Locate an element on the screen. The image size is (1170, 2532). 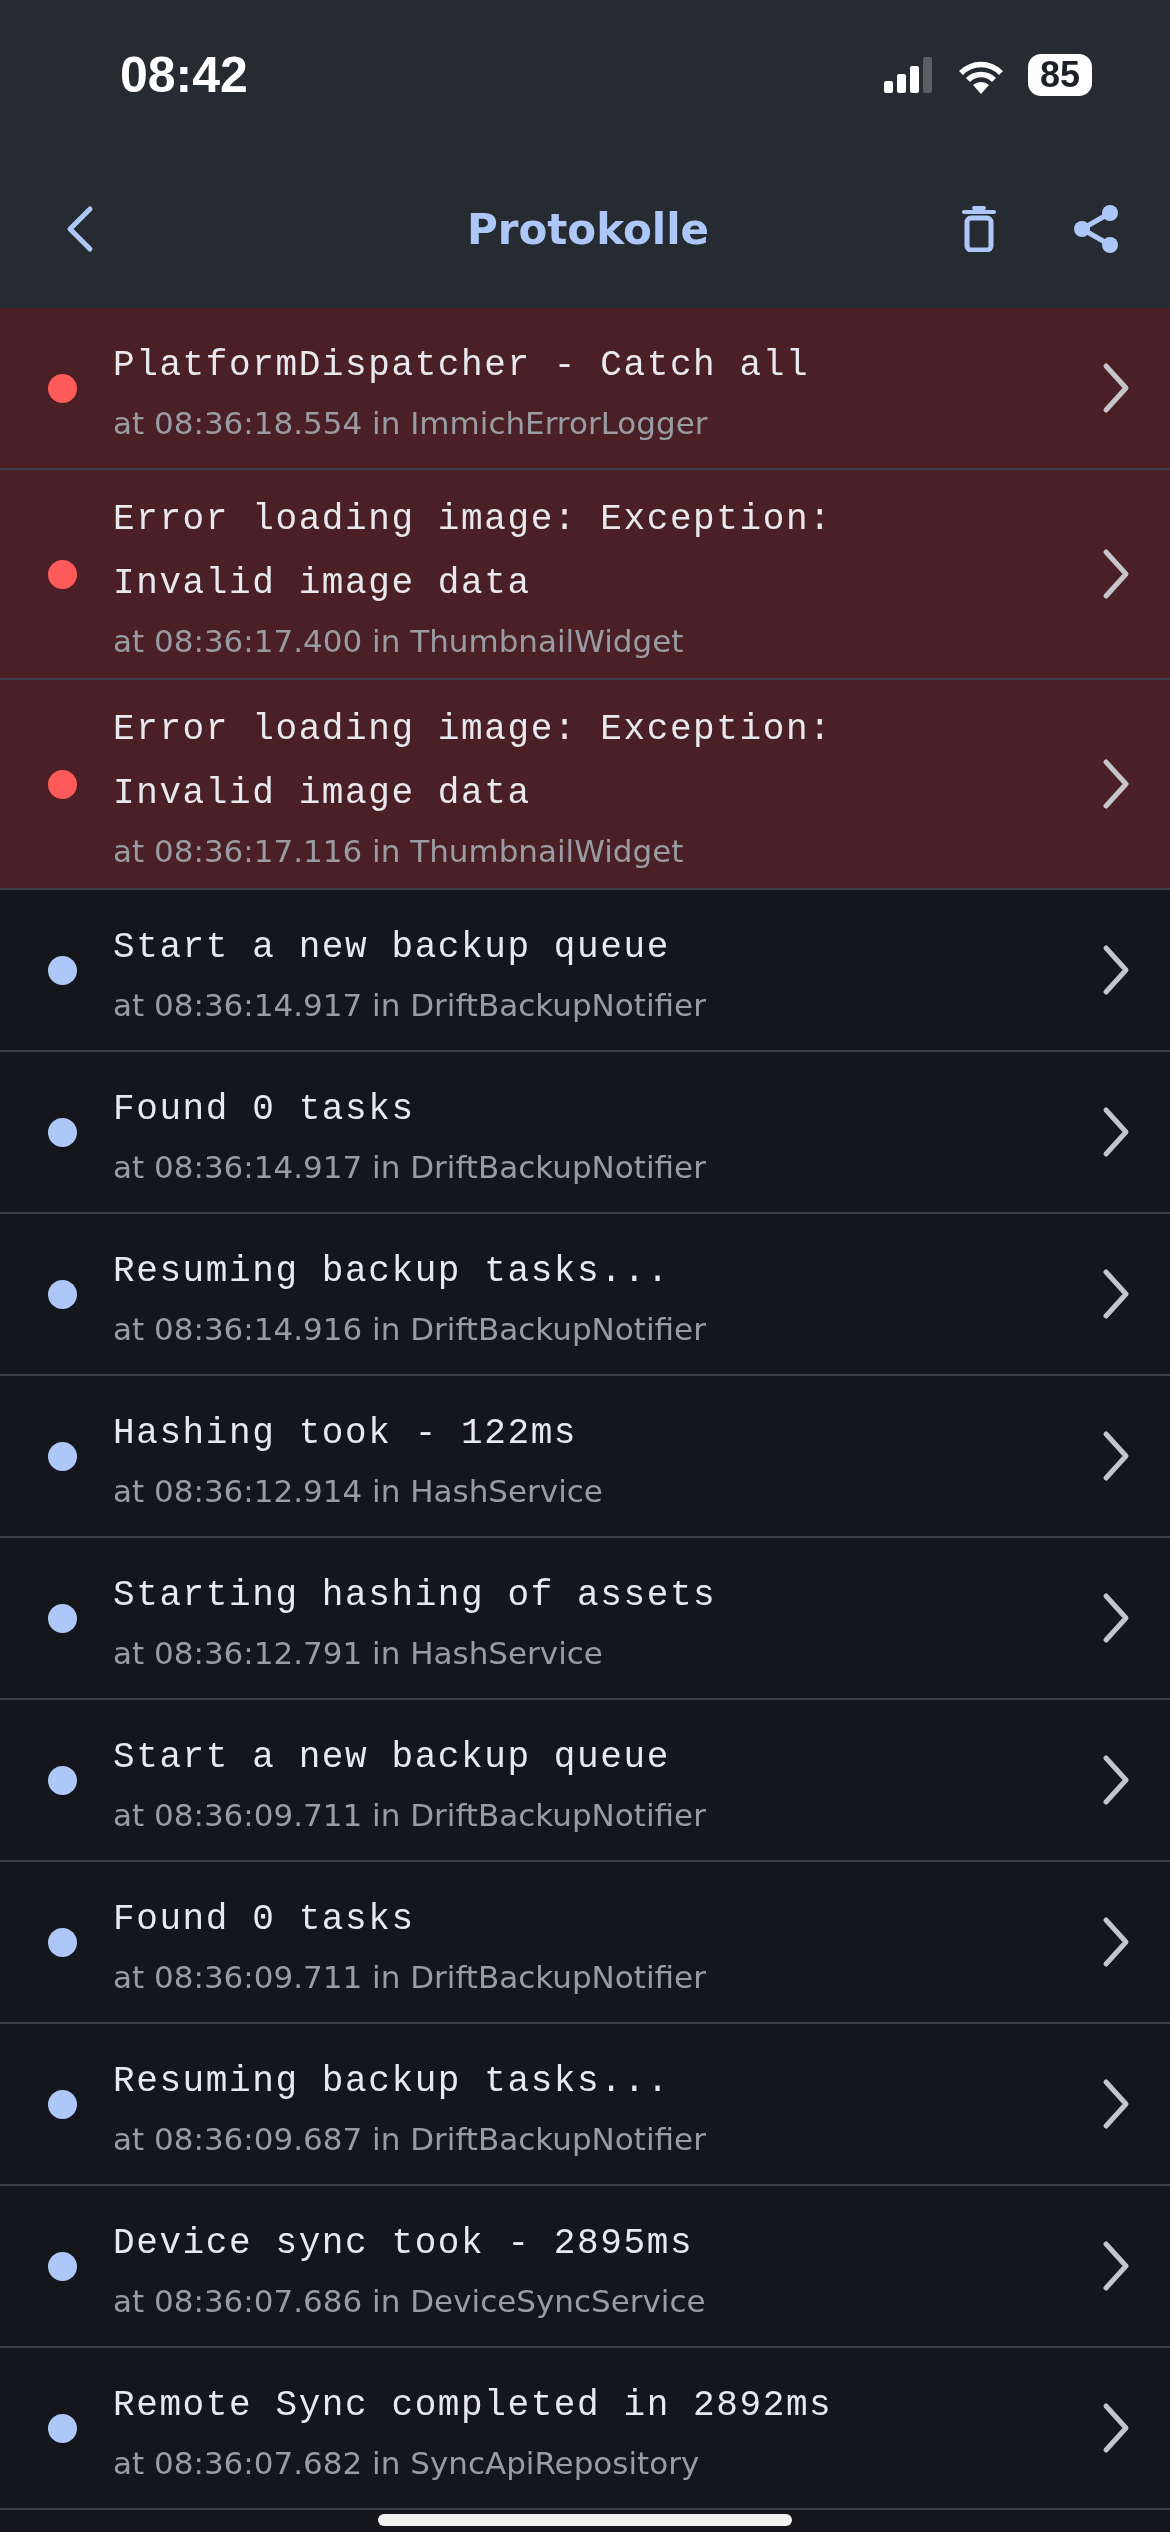
log-message: Hashing took - 122ms is located at coordinates (346, 1434).